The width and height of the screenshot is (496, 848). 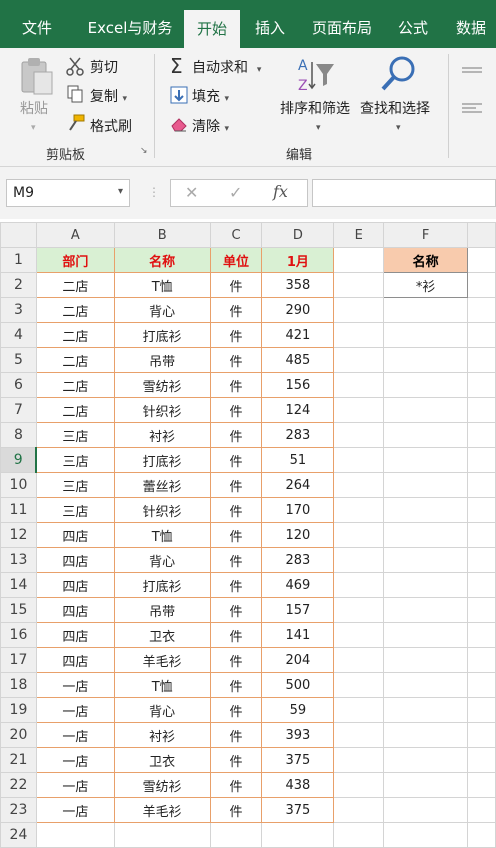 What do you see at coordinates (298, 460) in the screenshot?
I see `cell: 51` at bounding box center [298, 460].